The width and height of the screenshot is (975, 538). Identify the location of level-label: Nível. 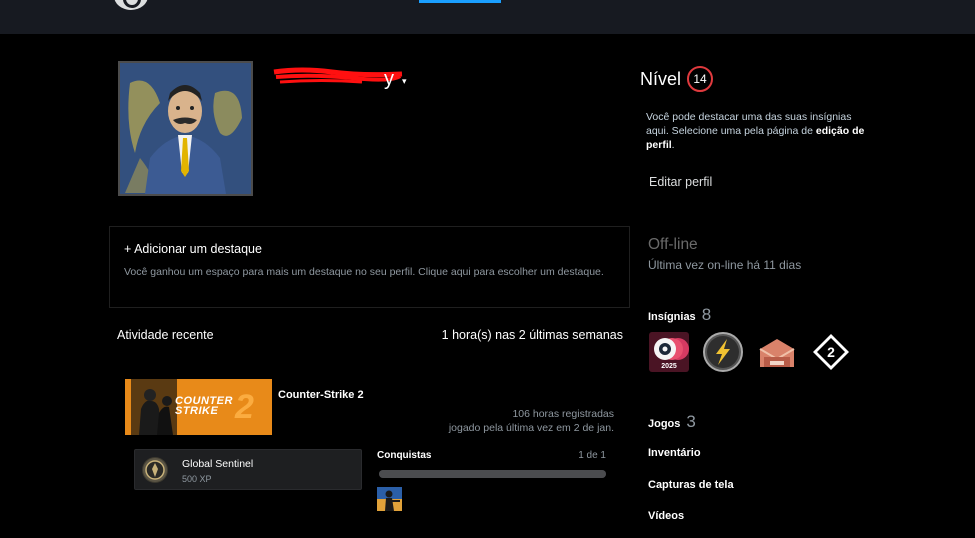
(661, 78).